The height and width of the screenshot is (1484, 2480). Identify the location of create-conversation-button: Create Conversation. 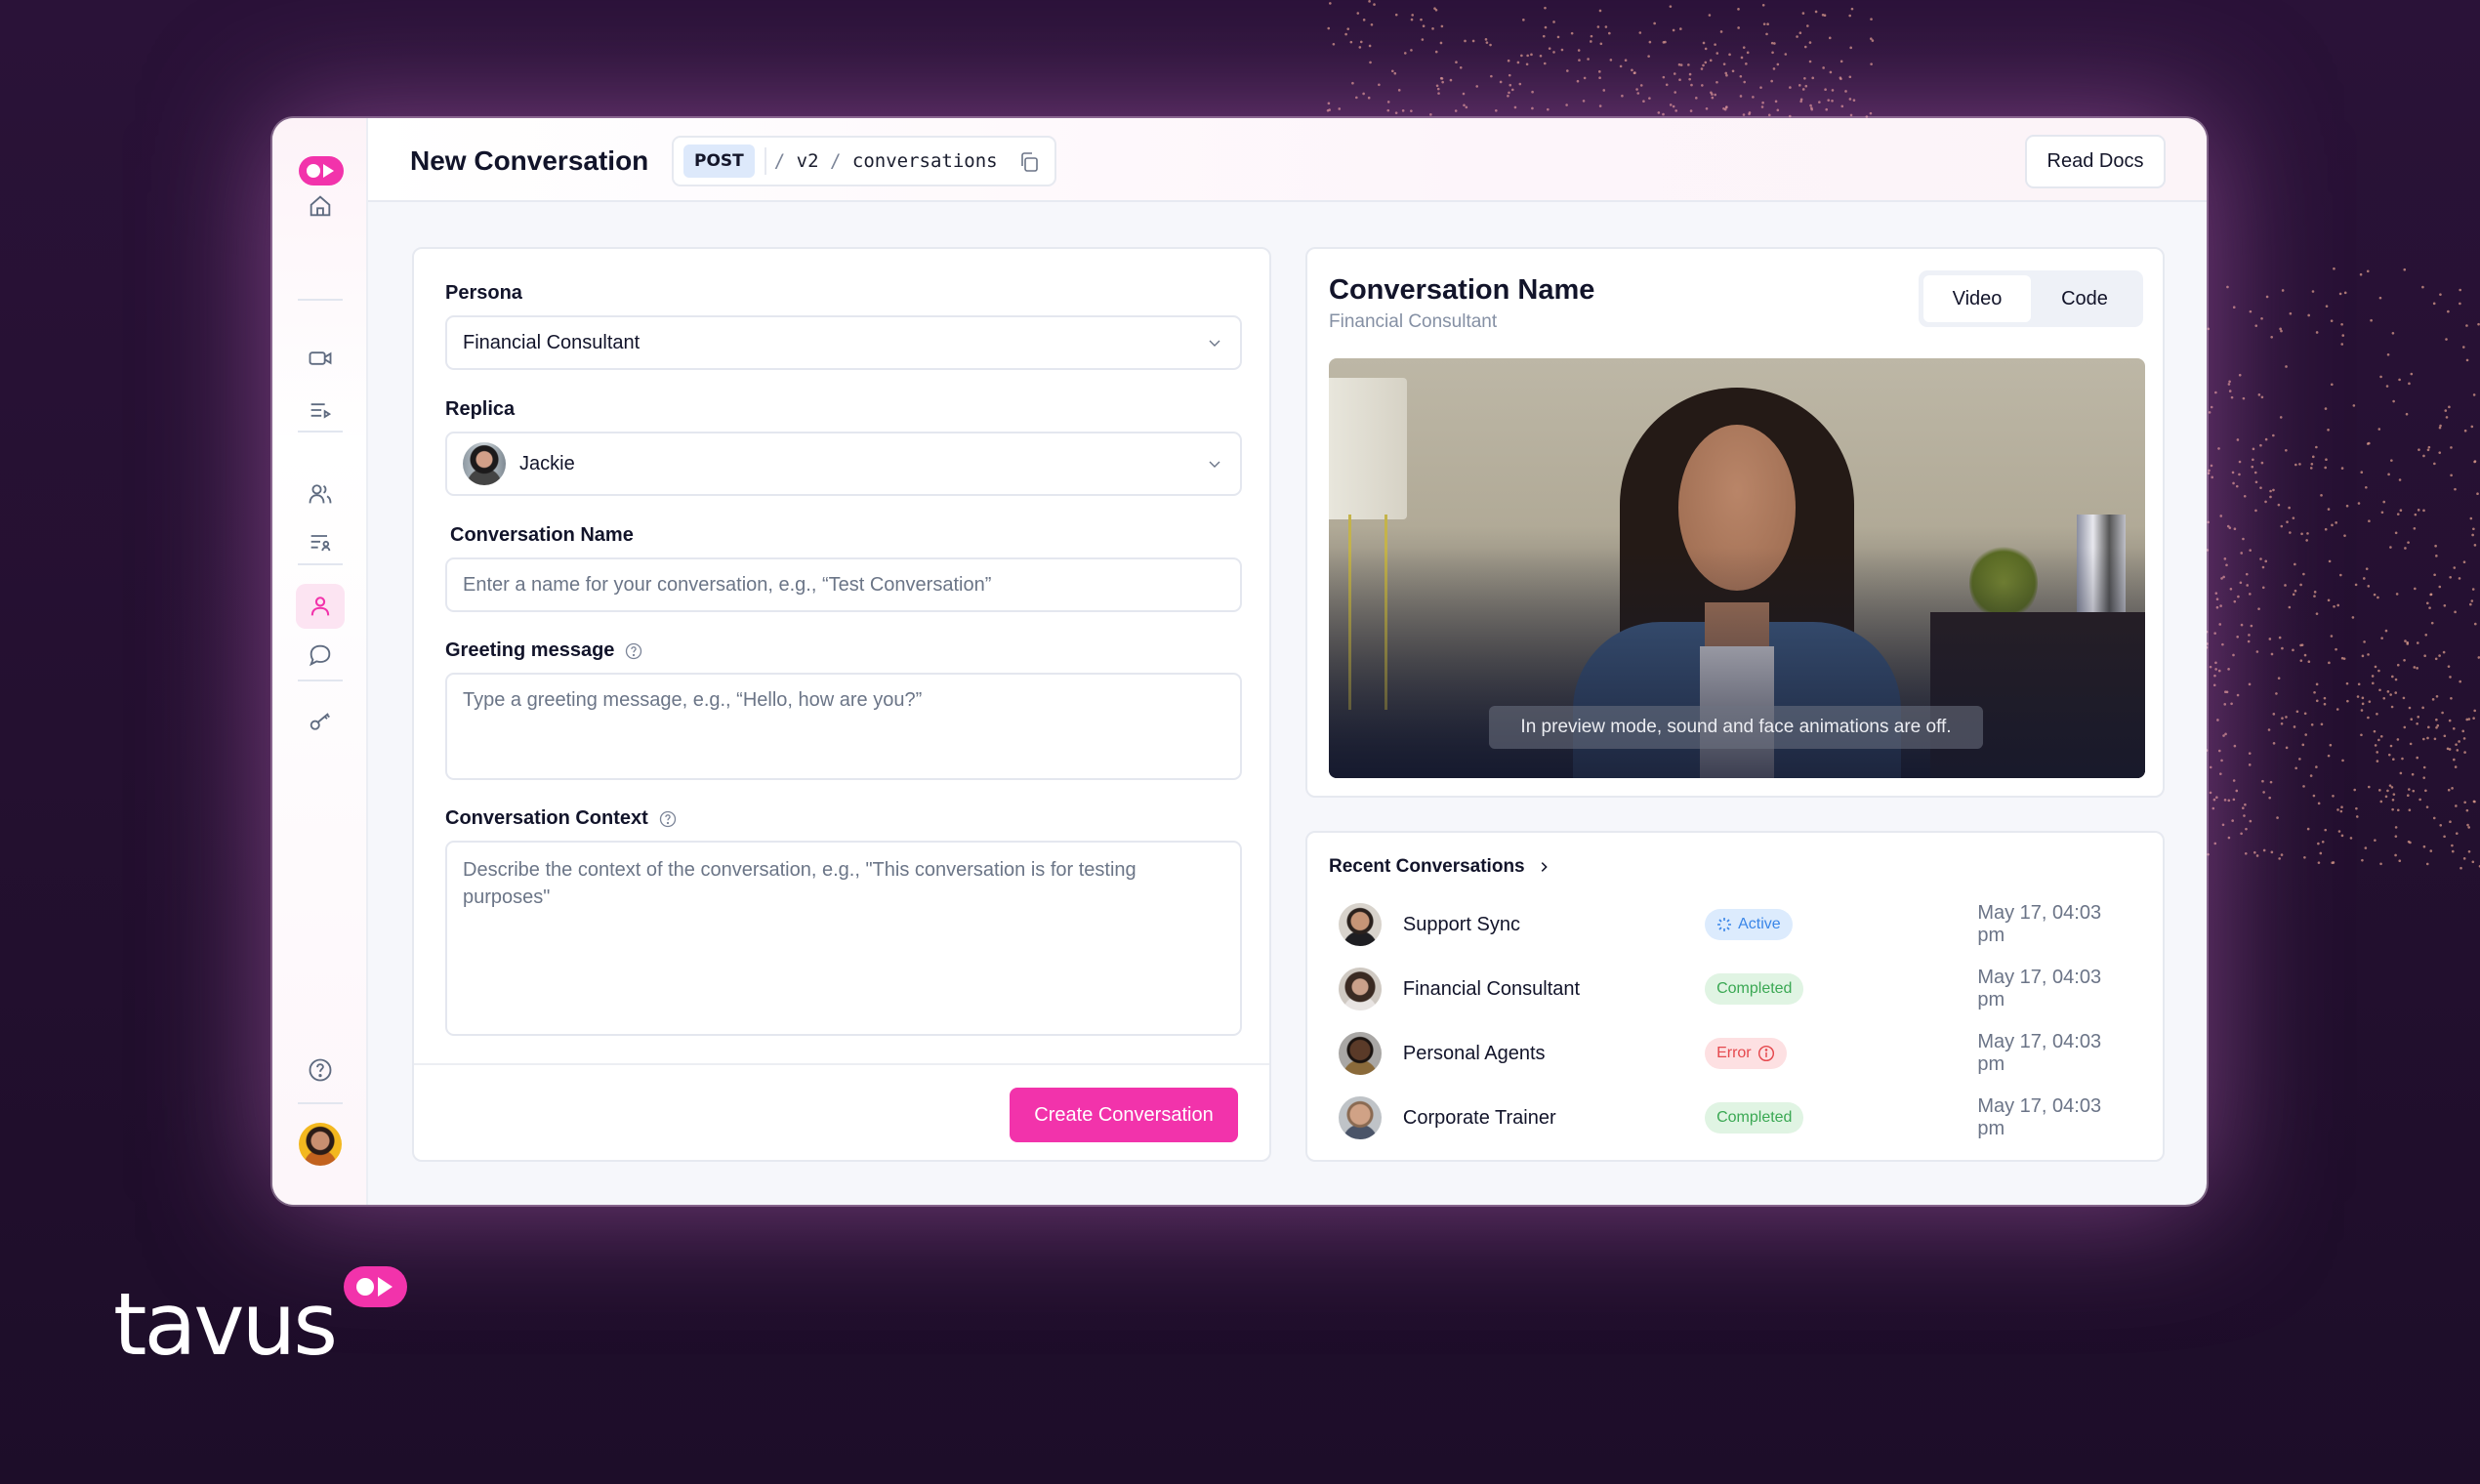
(1124, 1115).